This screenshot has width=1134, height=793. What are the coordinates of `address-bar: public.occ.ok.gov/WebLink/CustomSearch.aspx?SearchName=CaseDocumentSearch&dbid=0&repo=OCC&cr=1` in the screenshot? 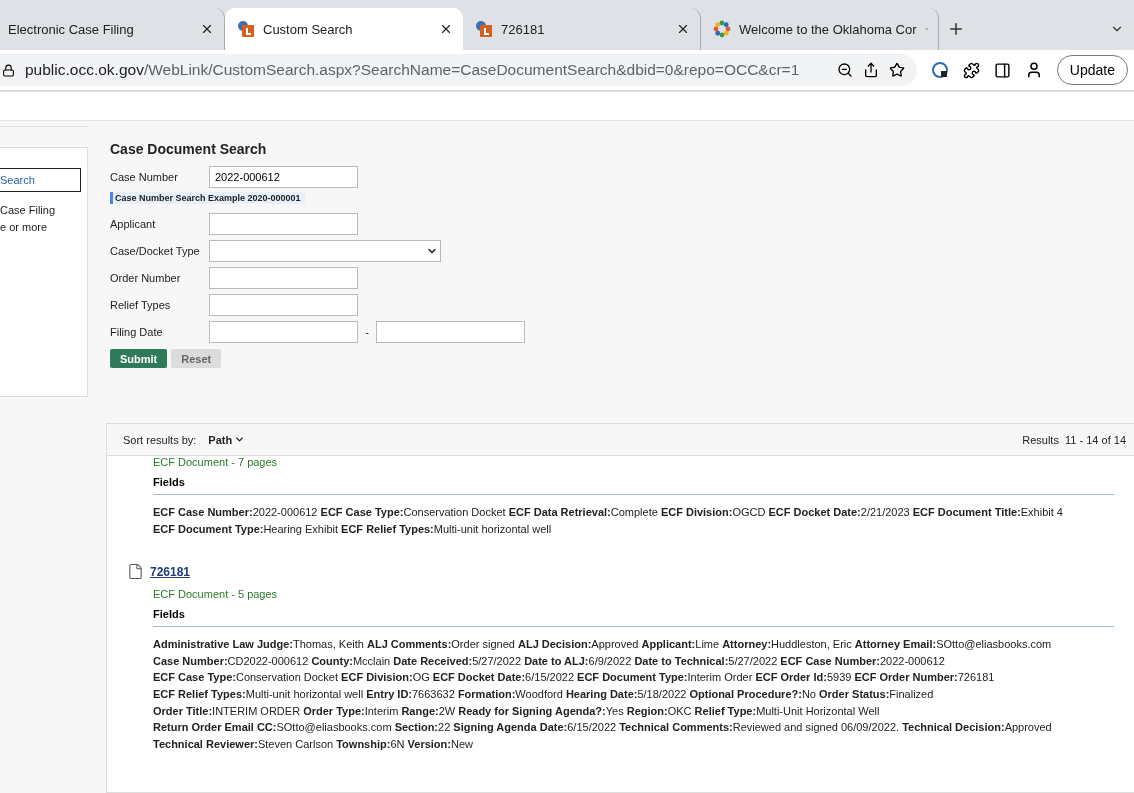 It's located at (458, 70).